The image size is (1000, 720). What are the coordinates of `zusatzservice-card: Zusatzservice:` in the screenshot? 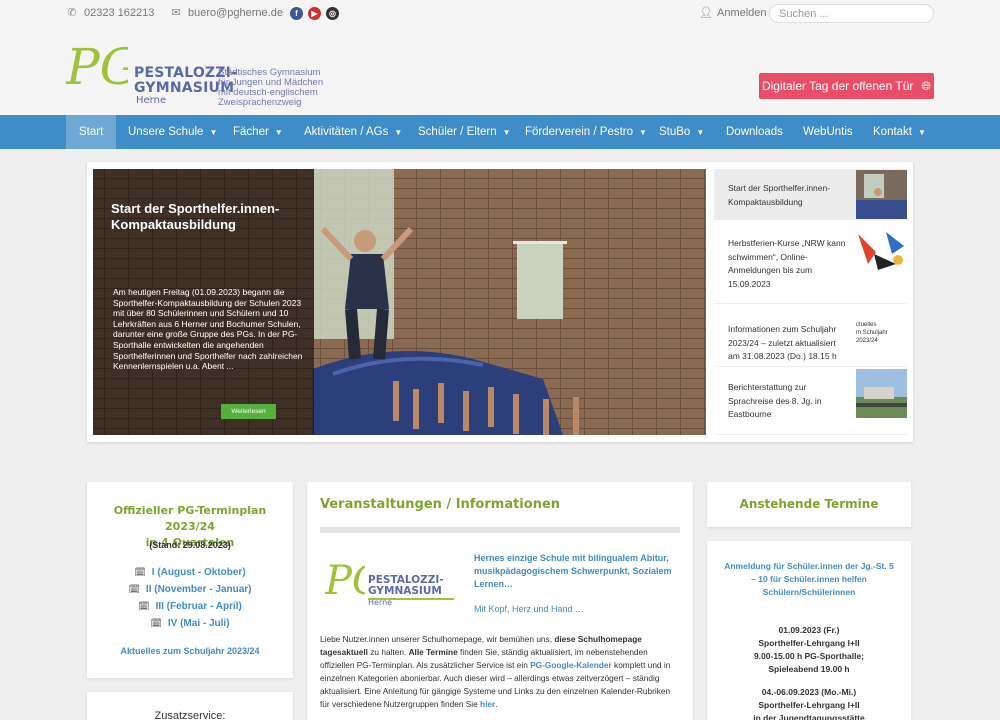 It's located at (190, 706).